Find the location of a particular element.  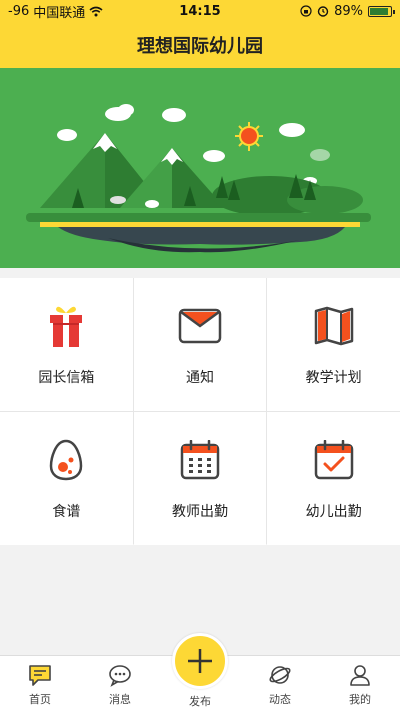

alarm-icon is located at coordinates (323, 11).